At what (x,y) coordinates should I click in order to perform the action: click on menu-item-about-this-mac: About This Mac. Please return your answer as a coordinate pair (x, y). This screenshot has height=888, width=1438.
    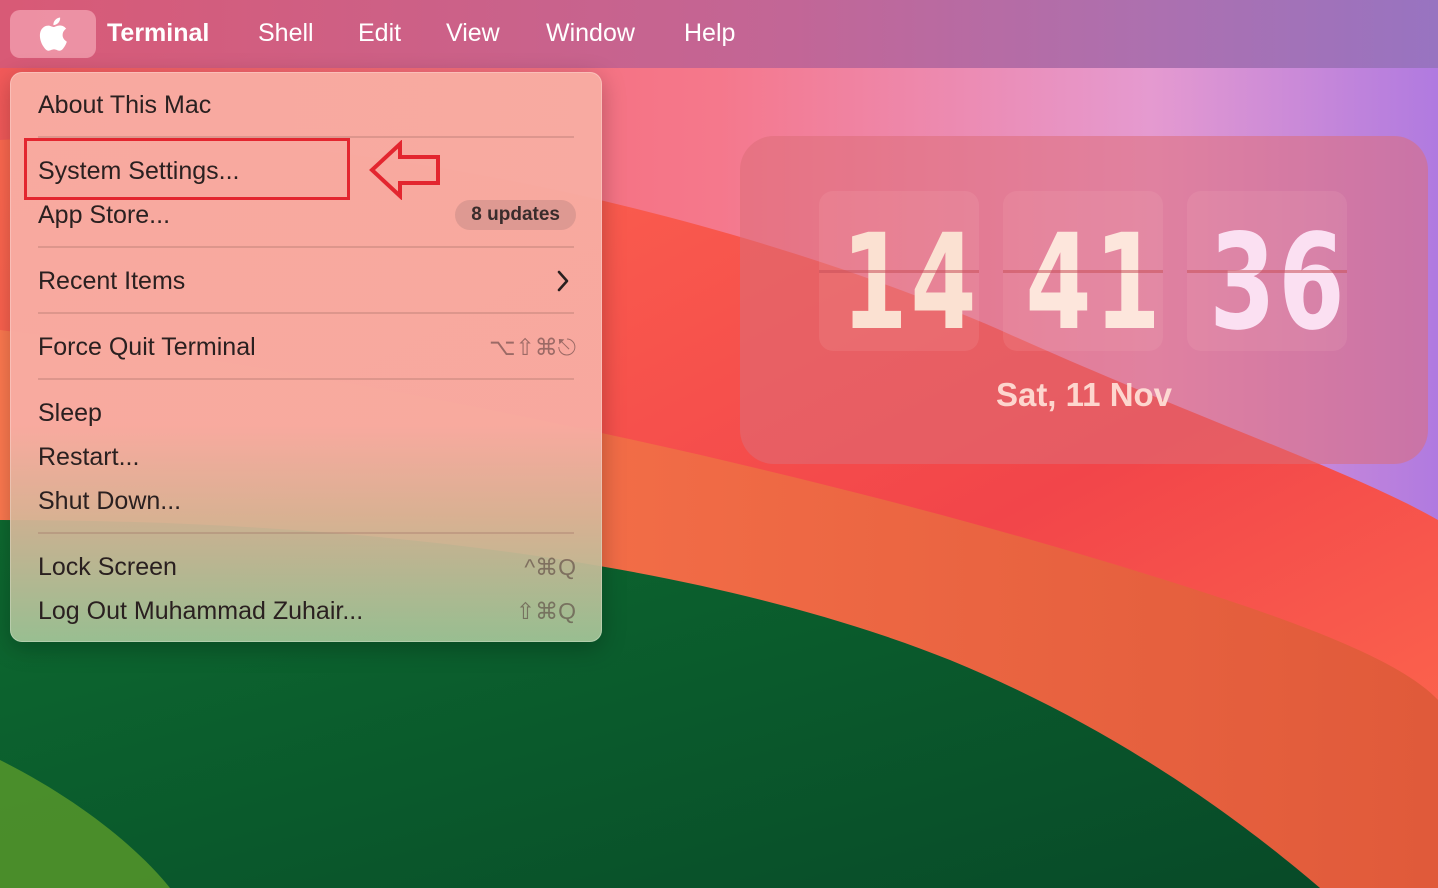
    Looking at the image, I should click on (307, 105).